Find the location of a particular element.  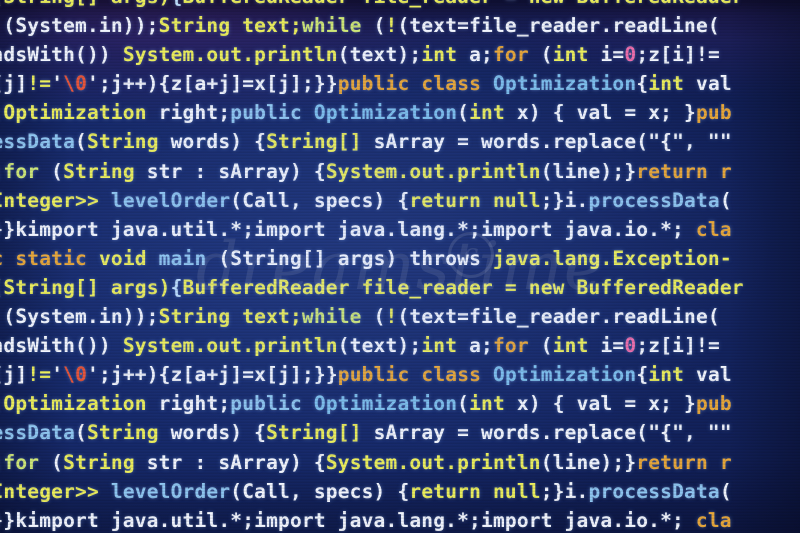

code-token: while is located at coordinates (337, 26).